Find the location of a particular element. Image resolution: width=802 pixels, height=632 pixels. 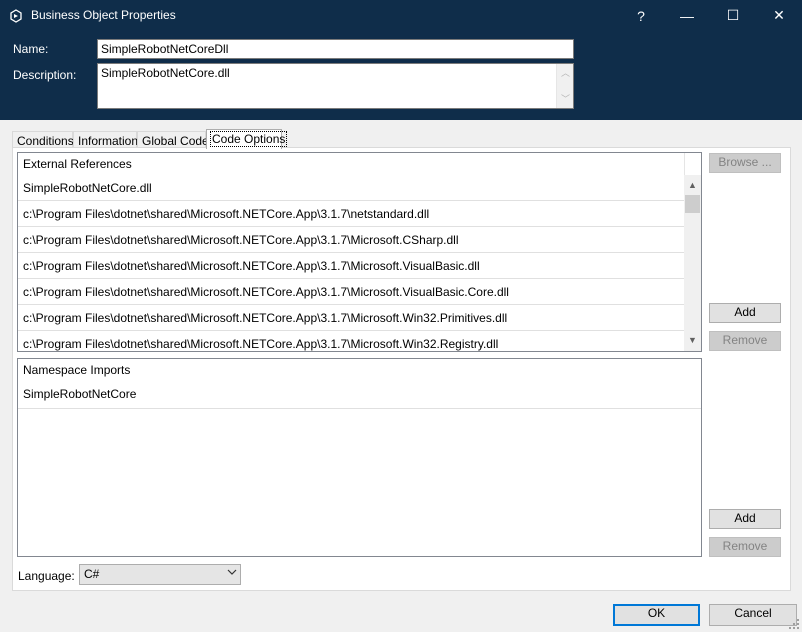

app-icon is located at coordinates (16, 16).